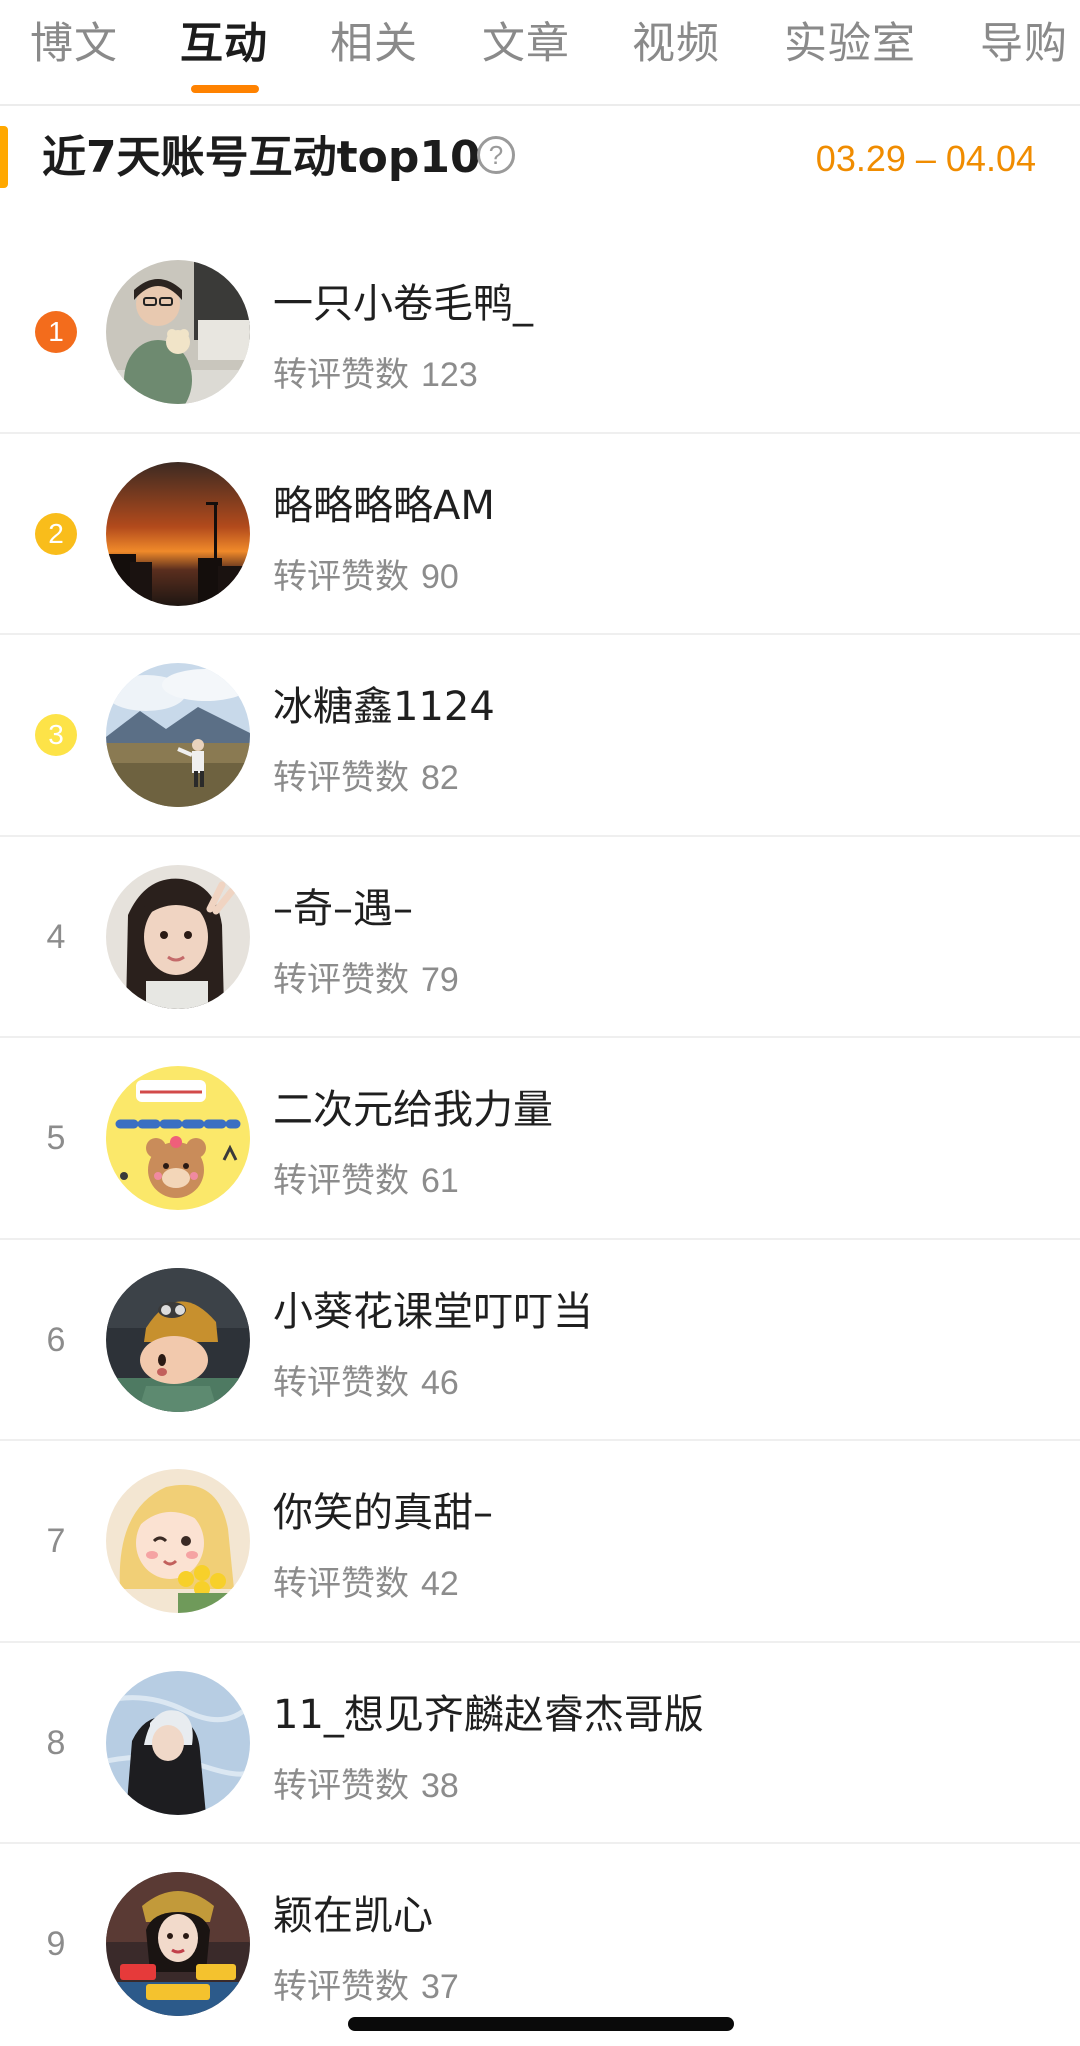 The image size is (1080, 2046). I want to click on active-tab-indicator, so click(225, 89).